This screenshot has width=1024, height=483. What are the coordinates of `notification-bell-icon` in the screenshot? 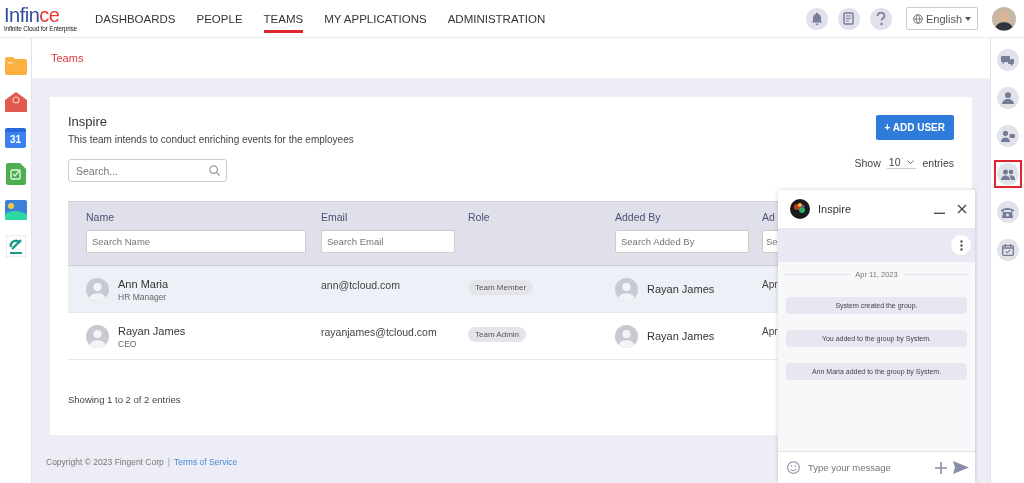 It's located at (816, 18).